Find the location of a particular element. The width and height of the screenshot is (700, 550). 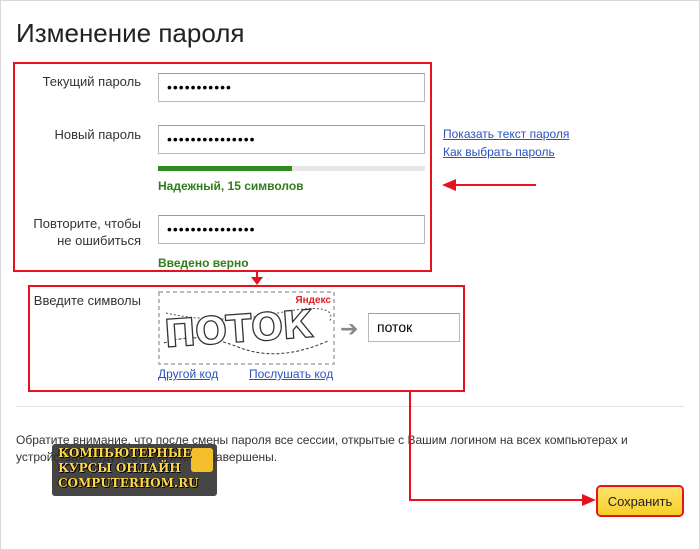

repeat-password-input: ••••••••••••••• is located at coordinates (291, 229).